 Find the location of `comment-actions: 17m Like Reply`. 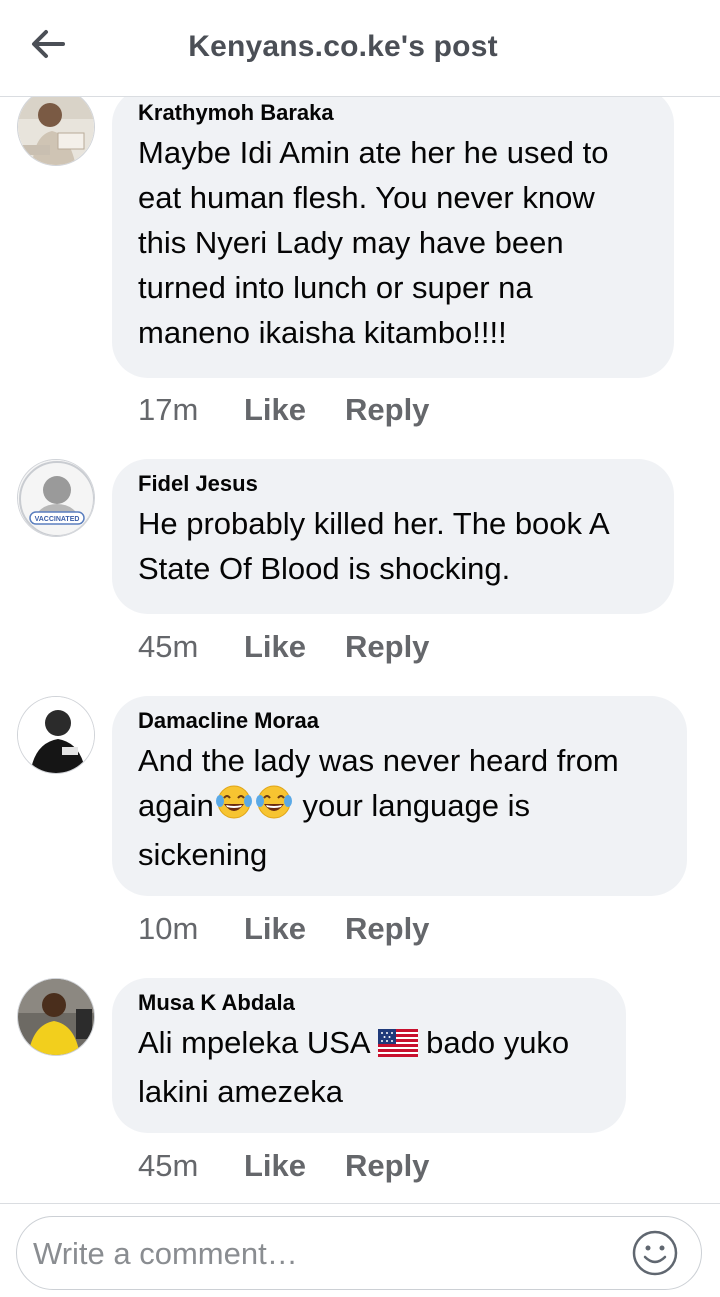

comment-actions: 17m Like Reply is located at coordinates (283, 410).